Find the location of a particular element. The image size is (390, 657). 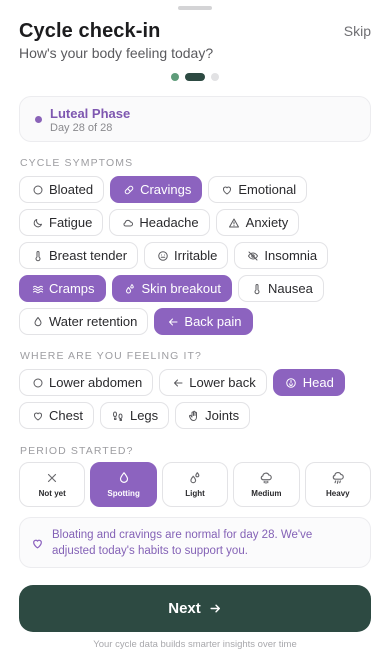

symptom-chip-bloated: Bloated is located at coordinates (62, 189).